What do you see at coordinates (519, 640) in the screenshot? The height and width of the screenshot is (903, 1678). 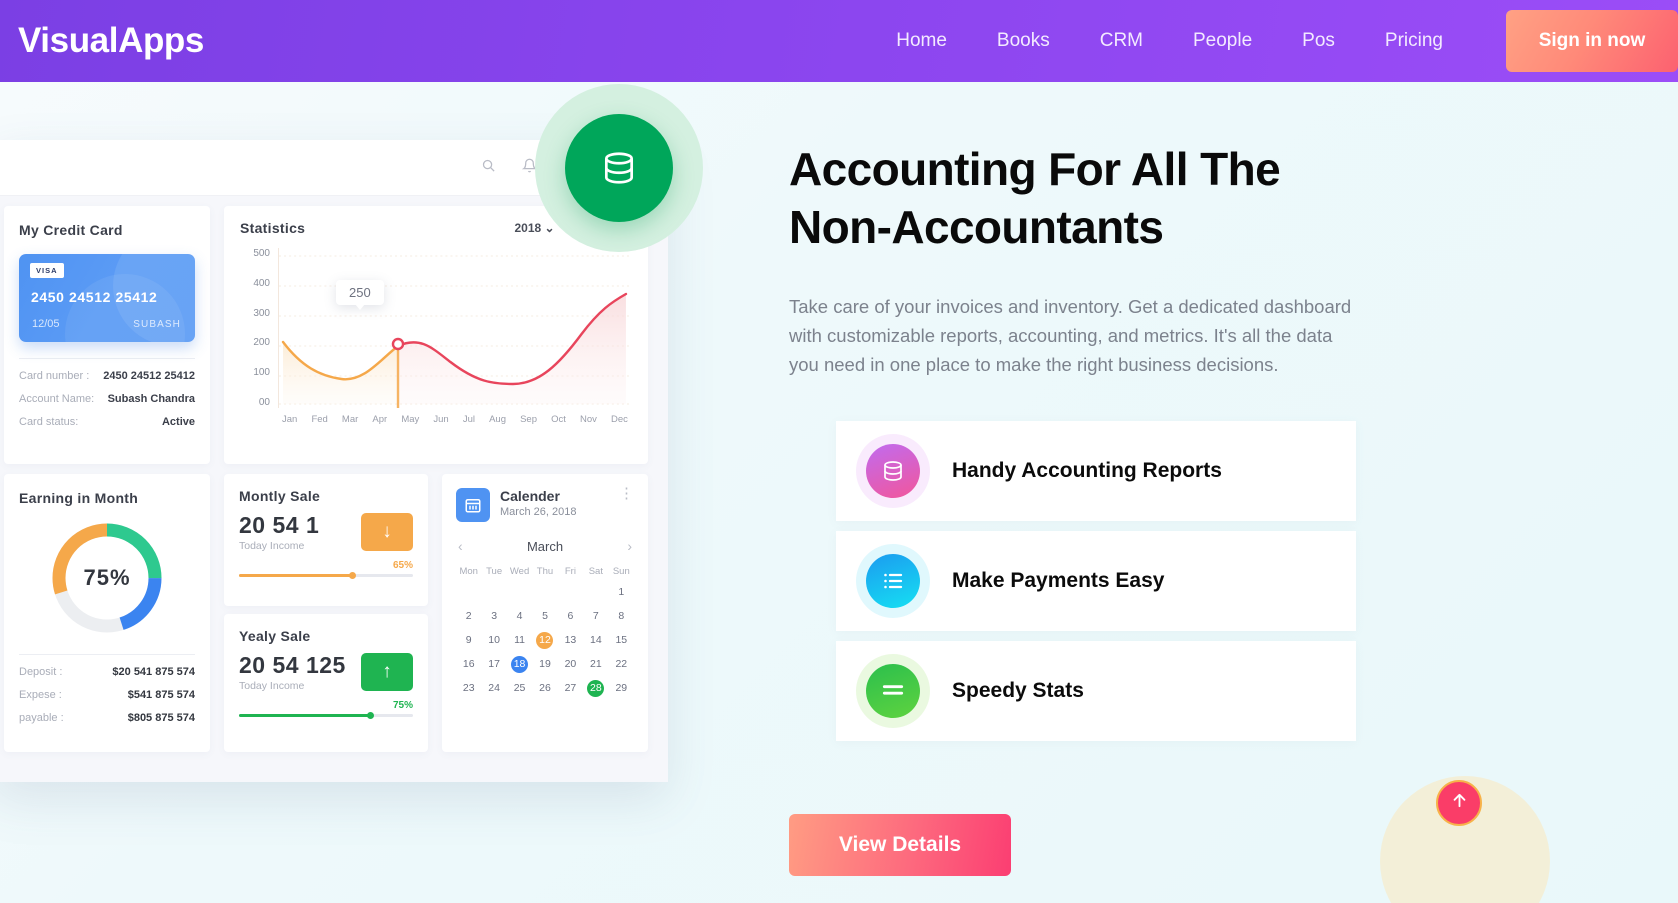 I see `calendar-day: 11` at bounding box center [519, 640].